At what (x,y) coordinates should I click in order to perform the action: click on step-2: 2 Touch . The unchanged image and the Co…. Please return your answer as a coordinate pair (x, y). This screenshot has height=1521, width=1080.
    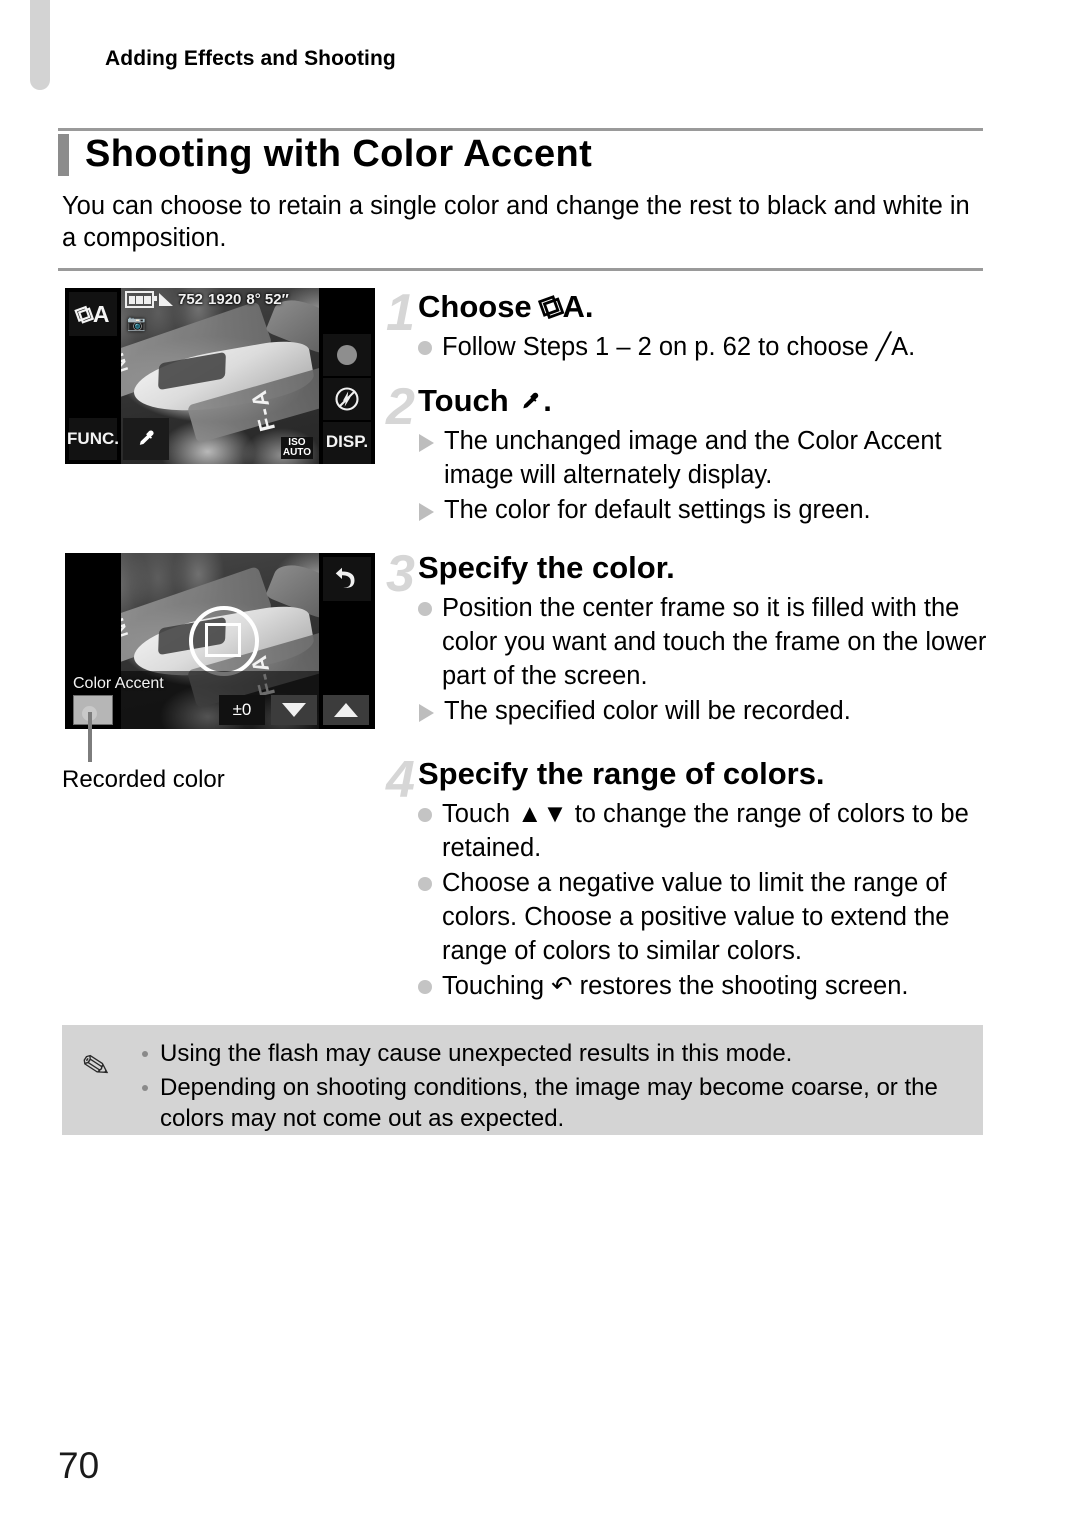
    Looking at the image, I should click on (688, 454).